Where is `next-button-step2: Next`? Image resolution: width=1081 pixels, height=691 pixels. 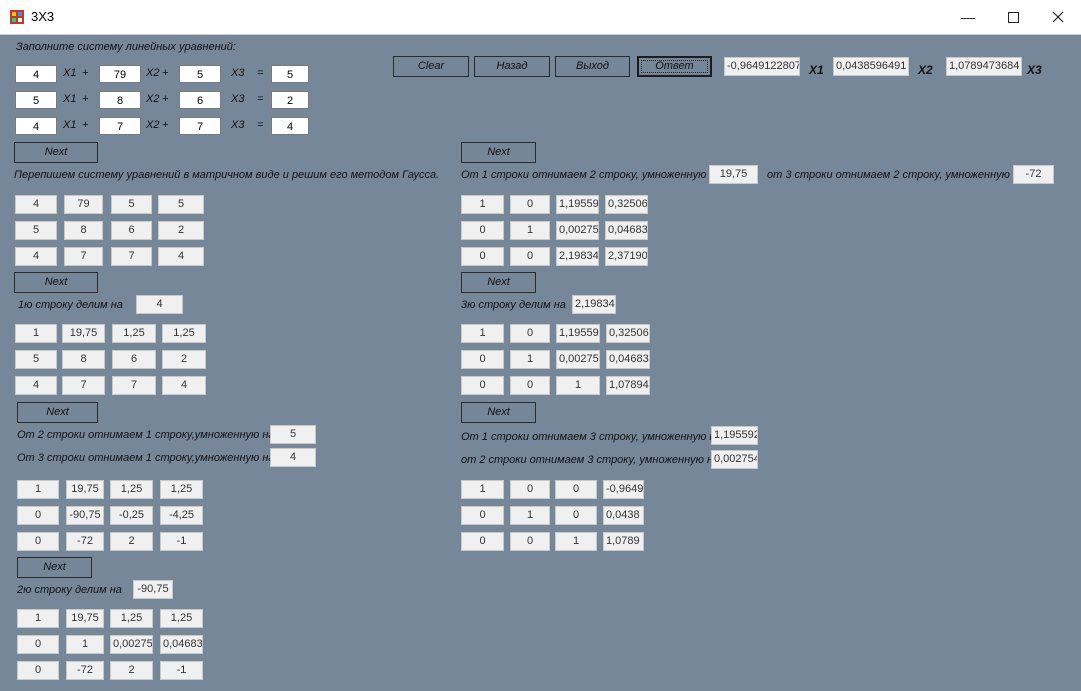
next-button-step2: Next is located at coordinates (57, 412).